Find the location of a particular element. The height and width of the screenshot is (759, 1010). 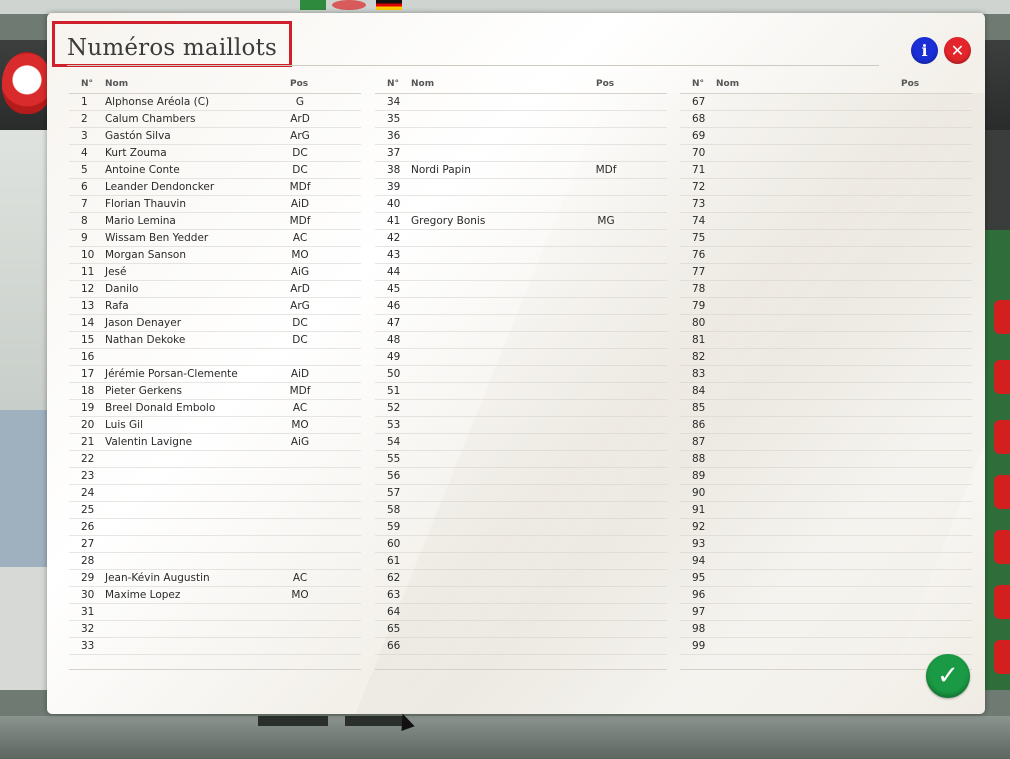

jersey-row: 48 is located at coordinates (521, 340).